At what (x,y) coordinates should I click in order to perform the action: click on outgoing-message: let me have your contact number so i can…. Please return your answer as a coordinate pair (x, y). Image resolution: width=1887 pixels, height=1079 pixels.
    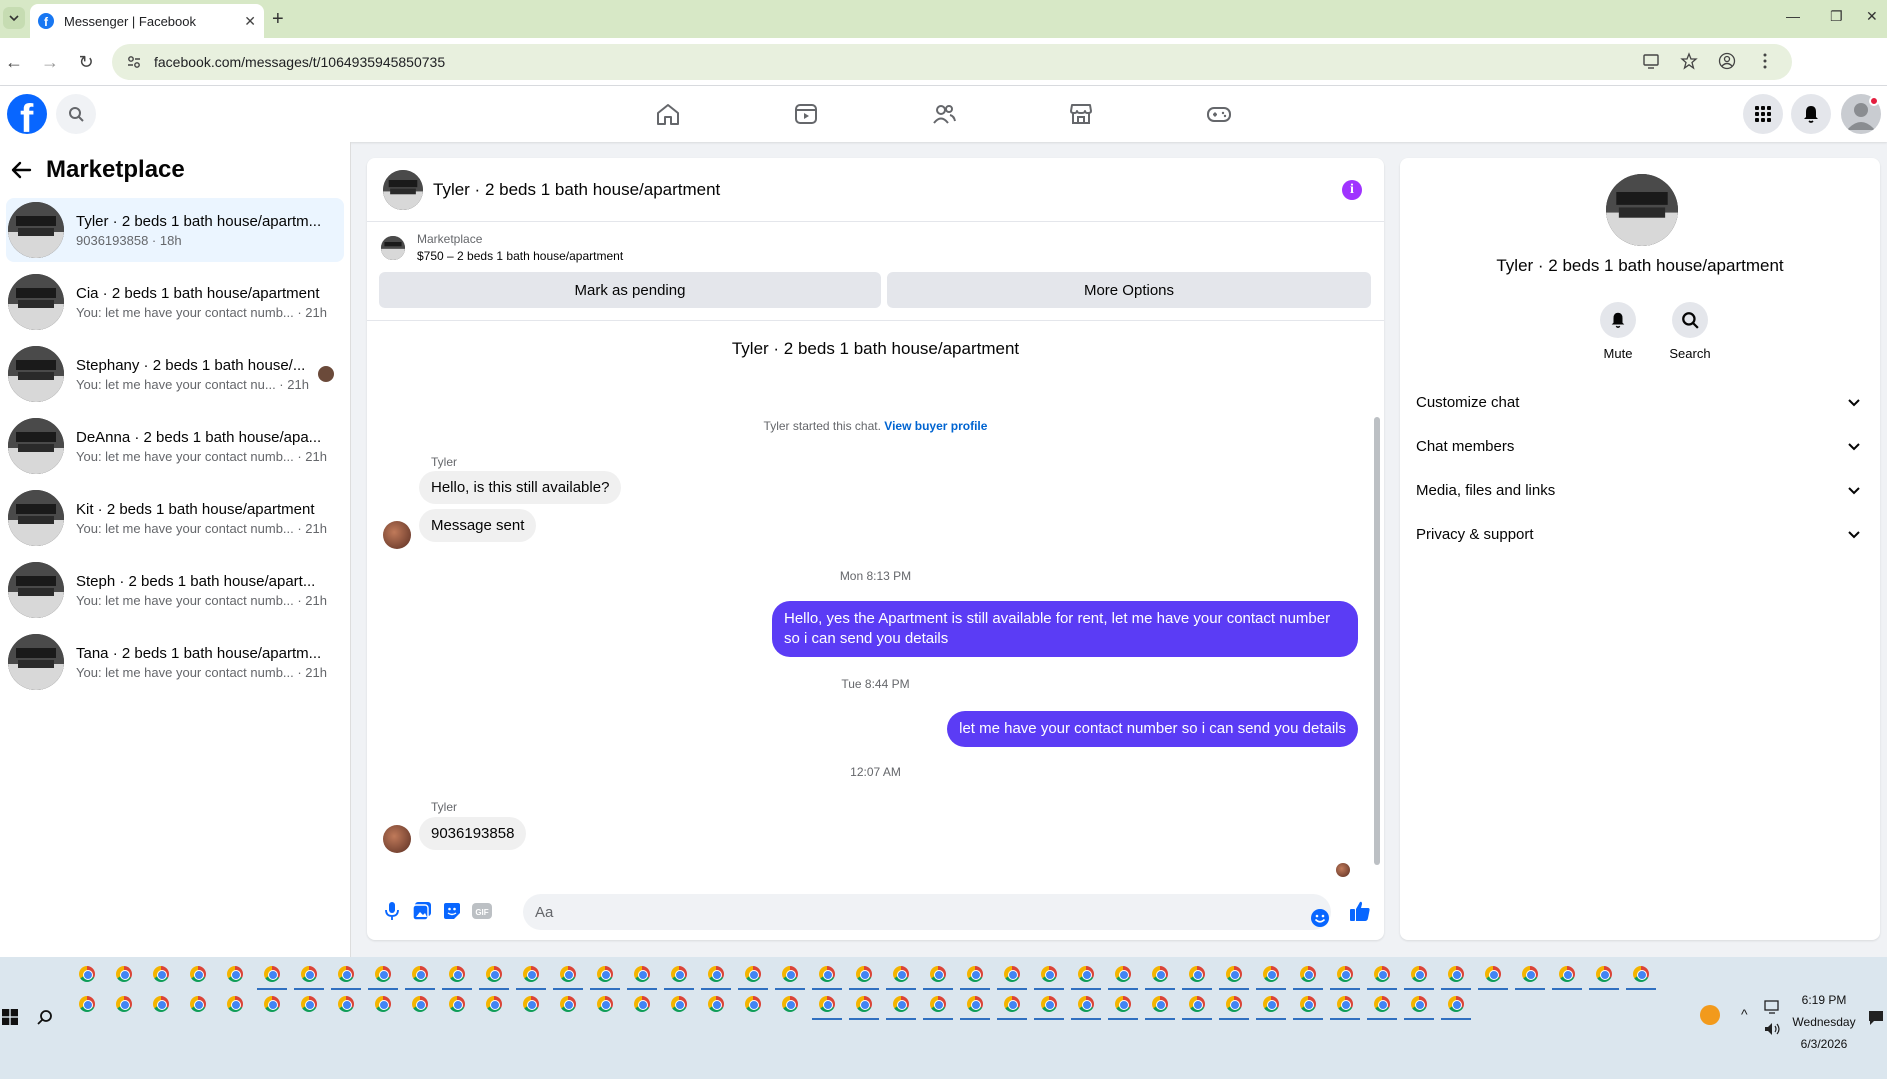
    Looking at the image, I should click on (1152, 729).